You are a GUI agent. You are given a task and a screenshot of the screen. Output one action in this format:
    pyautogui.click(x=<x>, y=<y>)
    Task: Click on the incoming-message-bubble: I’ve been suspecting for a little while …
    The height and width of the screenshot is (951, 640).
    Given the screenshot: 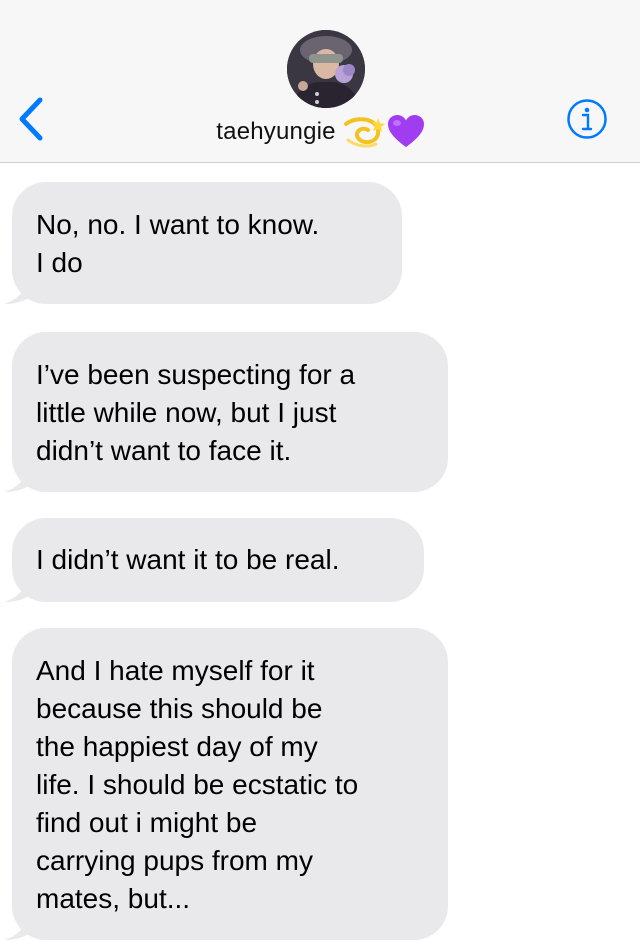 What is the action you would take?
    pyautogui.click(x=226, y=412)
    